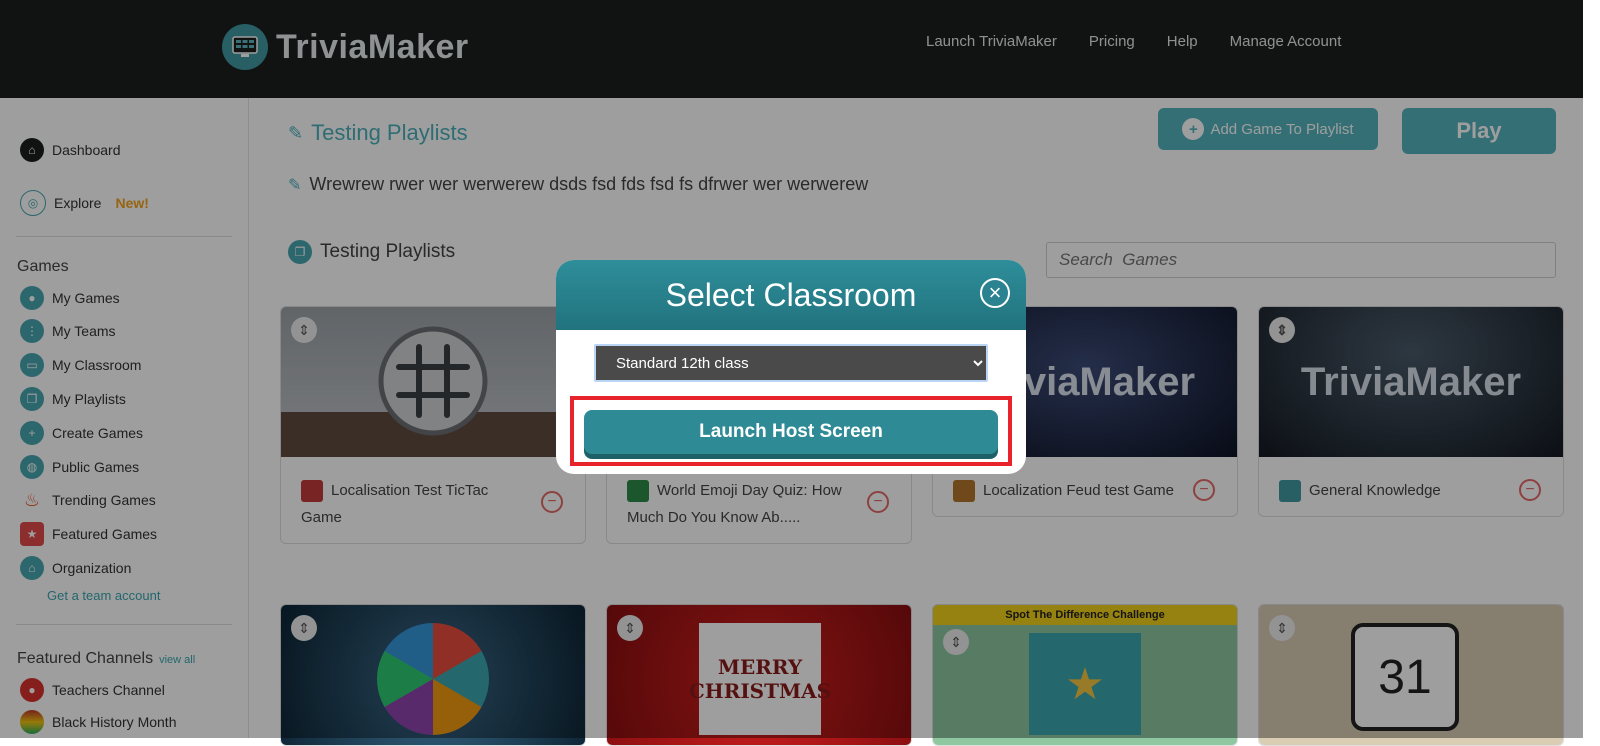 This screenshot has height=746, width=1600. I want to click on launch-host-screen-button: Launch Host Screen, so click(791, 432).